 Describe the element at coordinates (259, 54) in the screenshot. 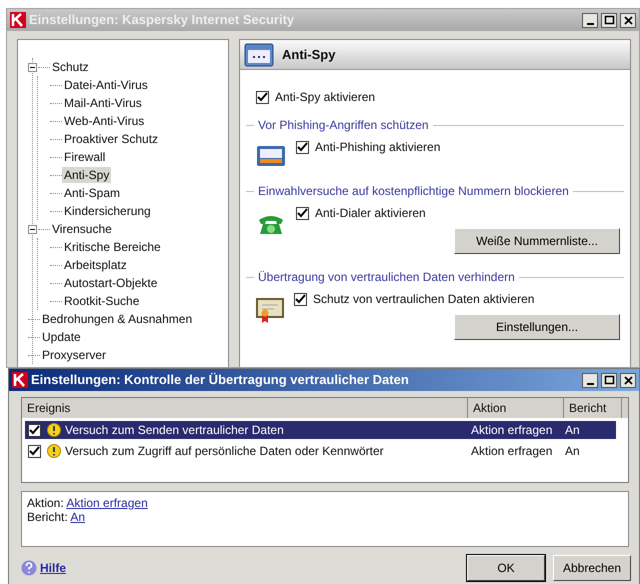

I see `window-icon` at that location.